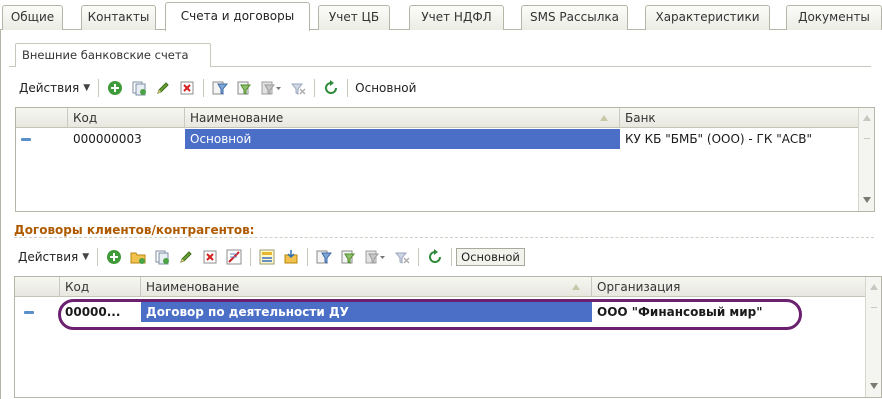  What do you see at coordinates (138, 257) in the screenshot?
I see `add-folder-icon` at bounding box center [138, 257].